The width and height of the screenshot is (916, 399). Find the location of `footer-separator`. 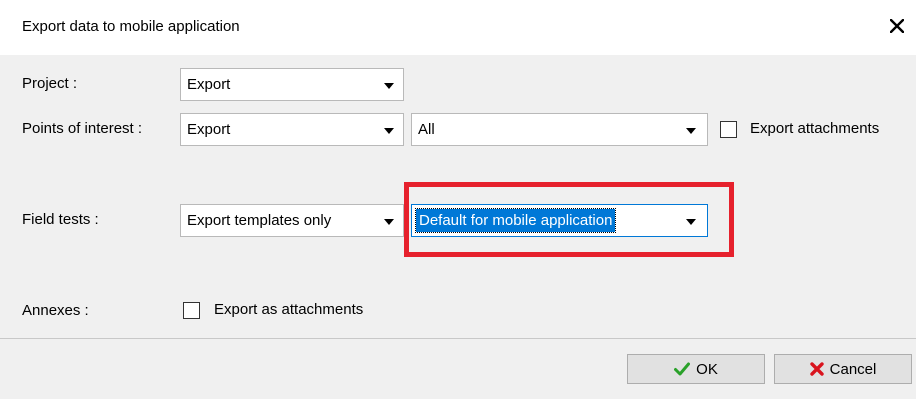

footer-separator is located at coordinates (458, 338).